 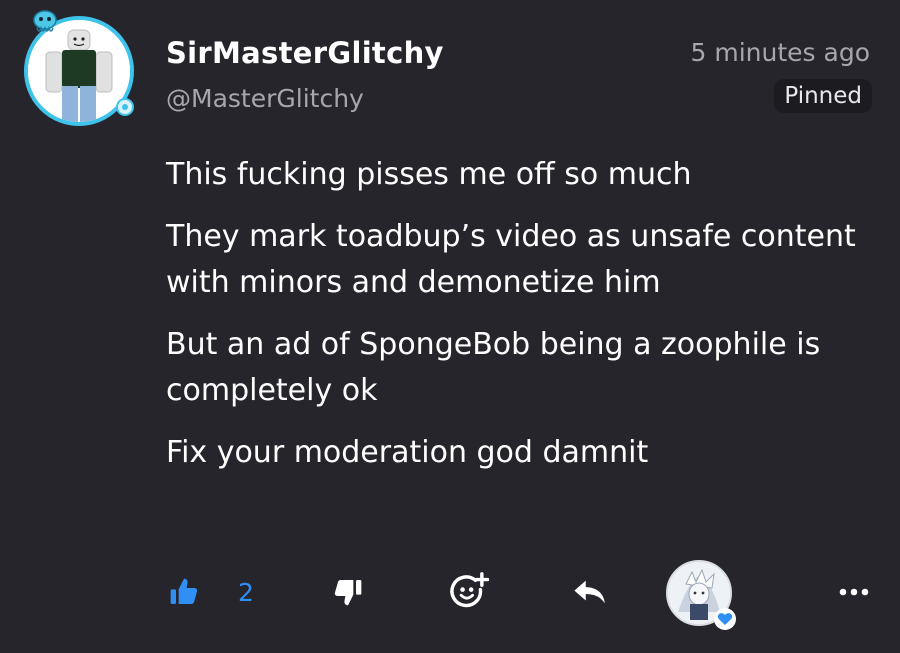 I want to click on bubble-decoration-icon, so click(x=125, y=107).